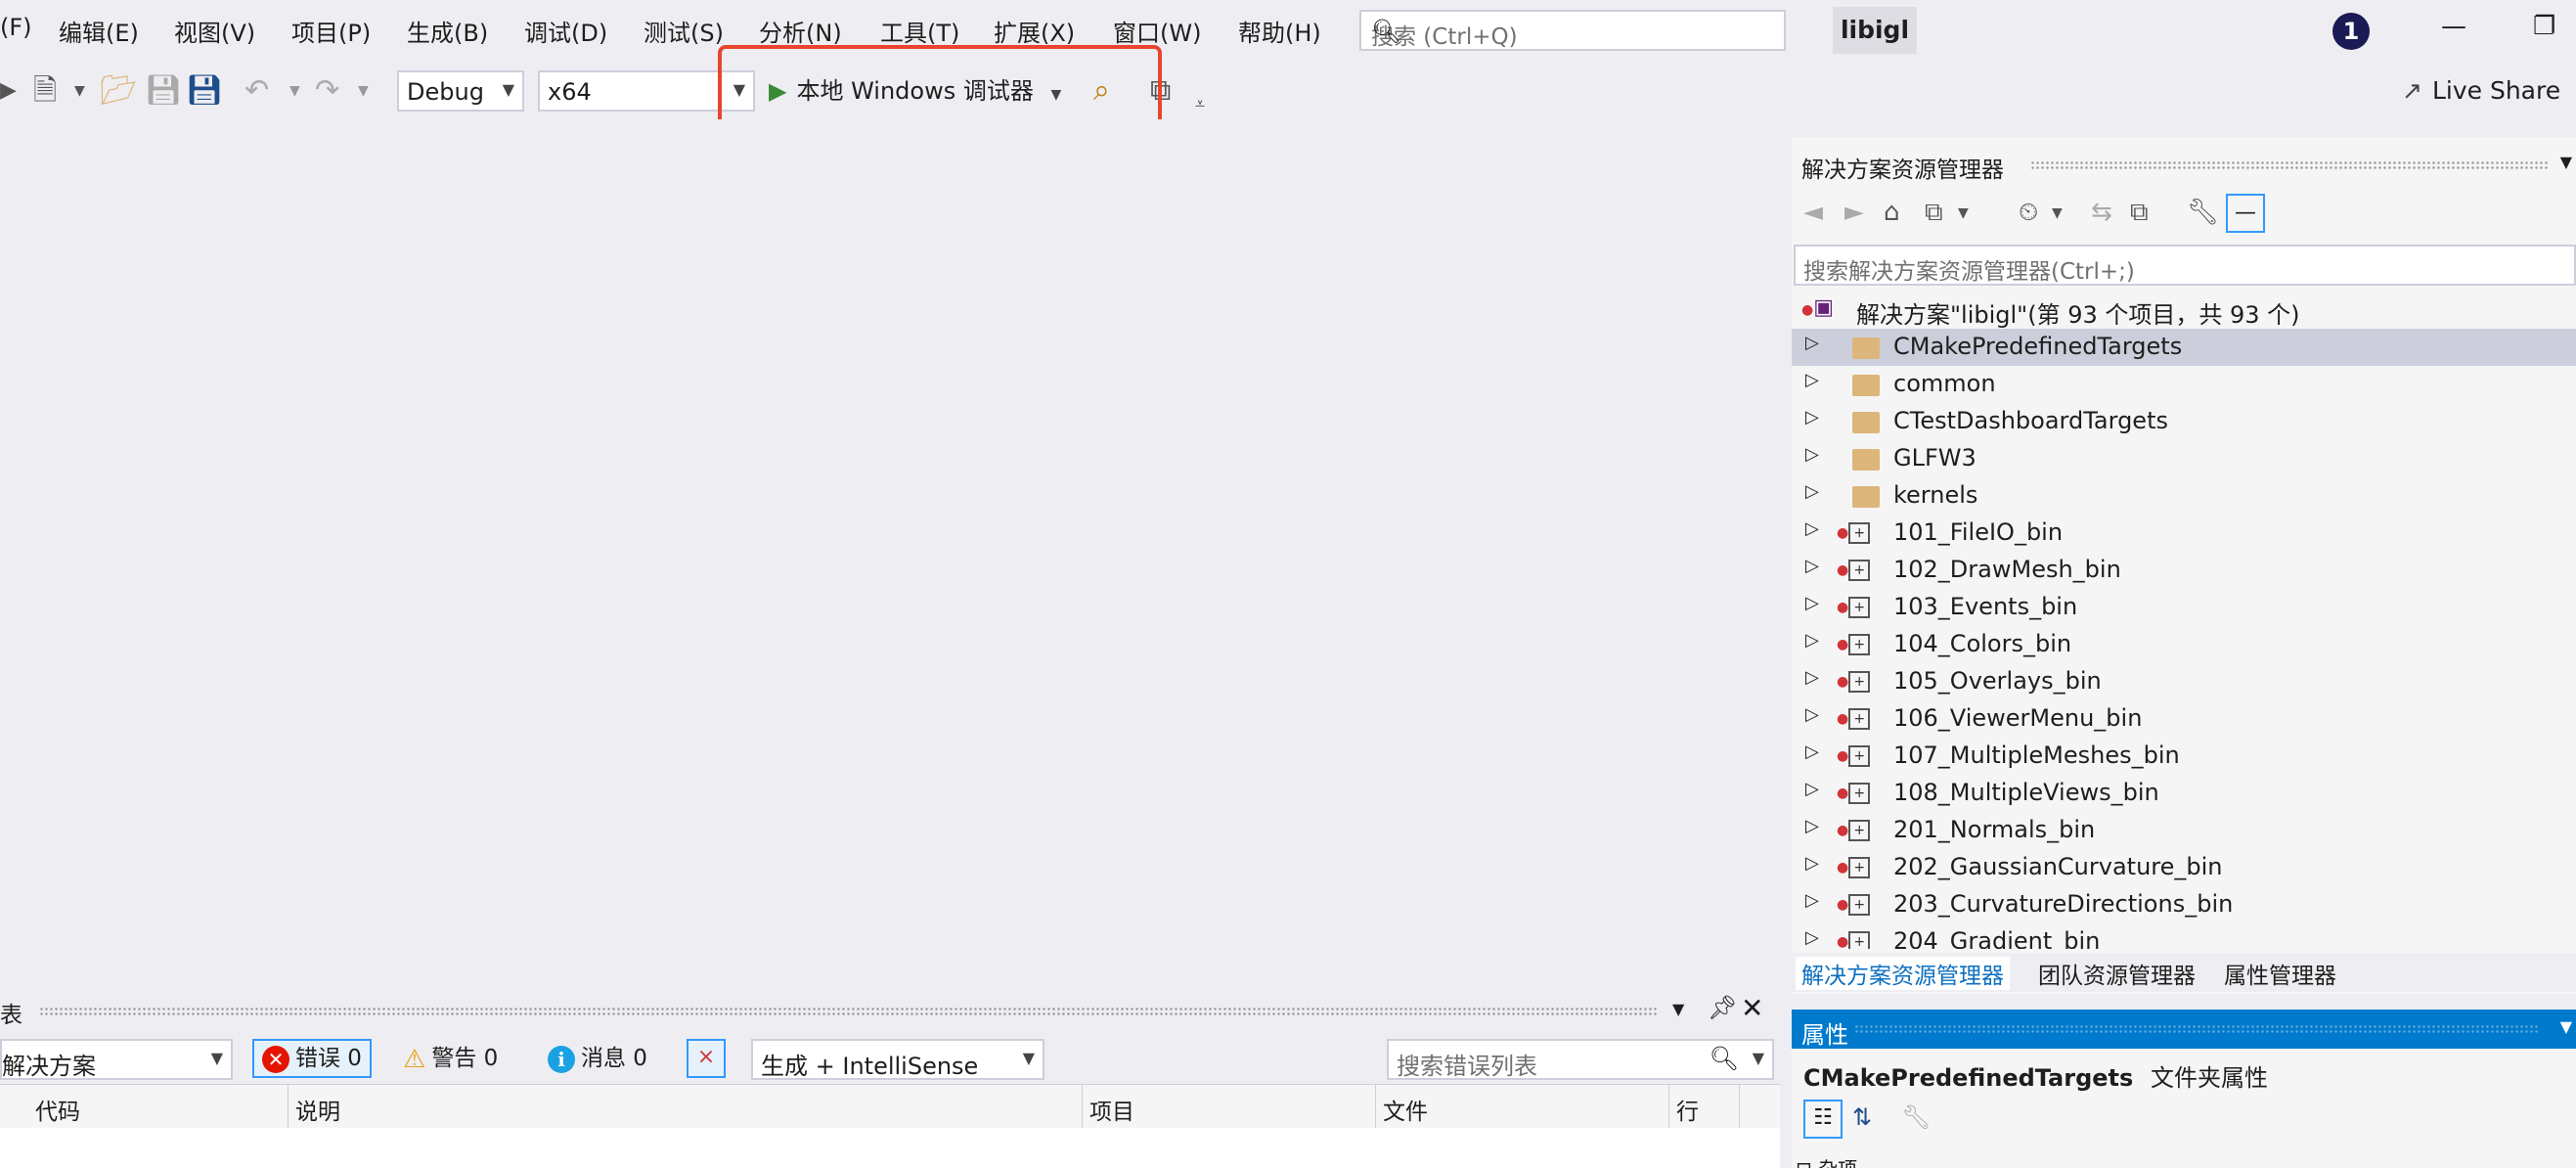  What do you see at coordinates (2351, 31) in the screenshot?
I see `notification-badge: 1` at bounding box center [2351, 31].